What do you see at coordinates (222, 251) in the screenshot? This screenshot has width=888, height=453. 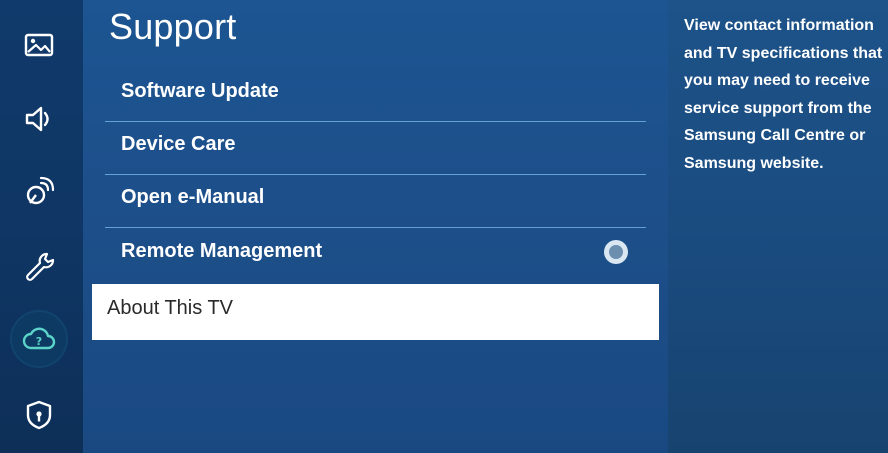 I see `menu-item-label: Remote Management` at bounding box center [222, 251].